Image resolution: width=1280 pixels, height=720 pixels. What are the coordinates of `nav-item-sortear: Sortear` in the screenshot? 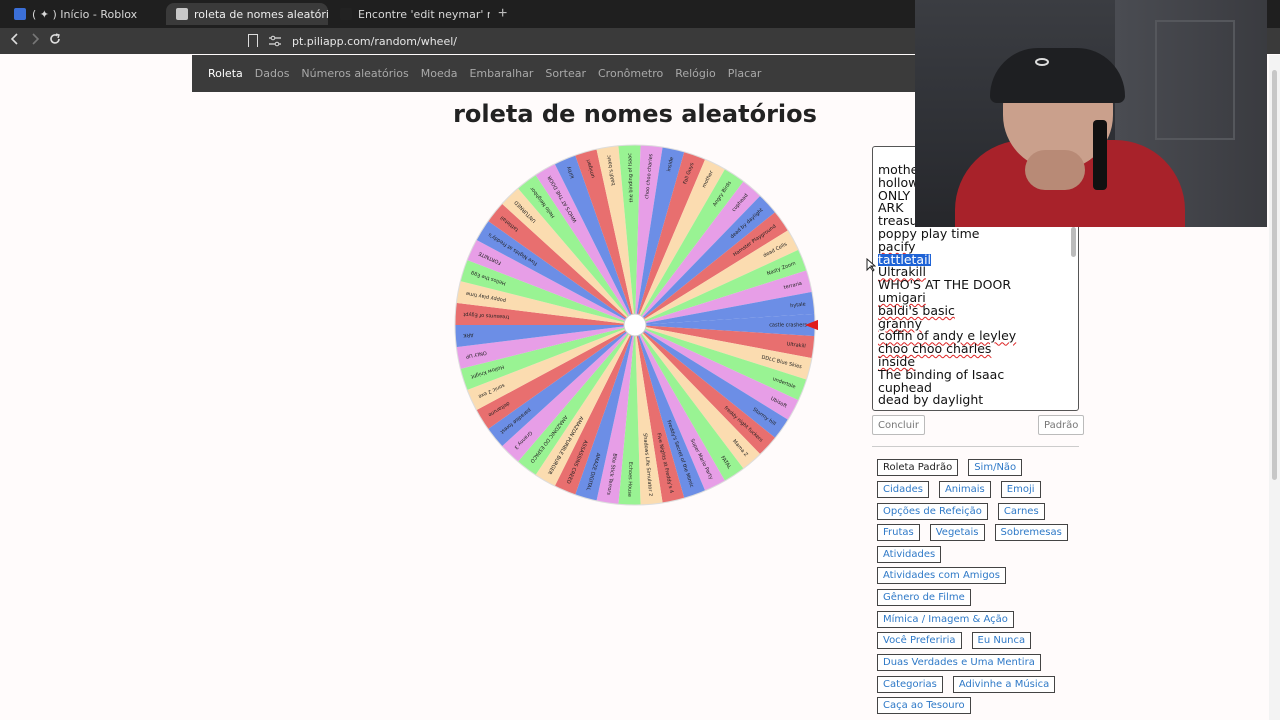 It's located at (565, 73).